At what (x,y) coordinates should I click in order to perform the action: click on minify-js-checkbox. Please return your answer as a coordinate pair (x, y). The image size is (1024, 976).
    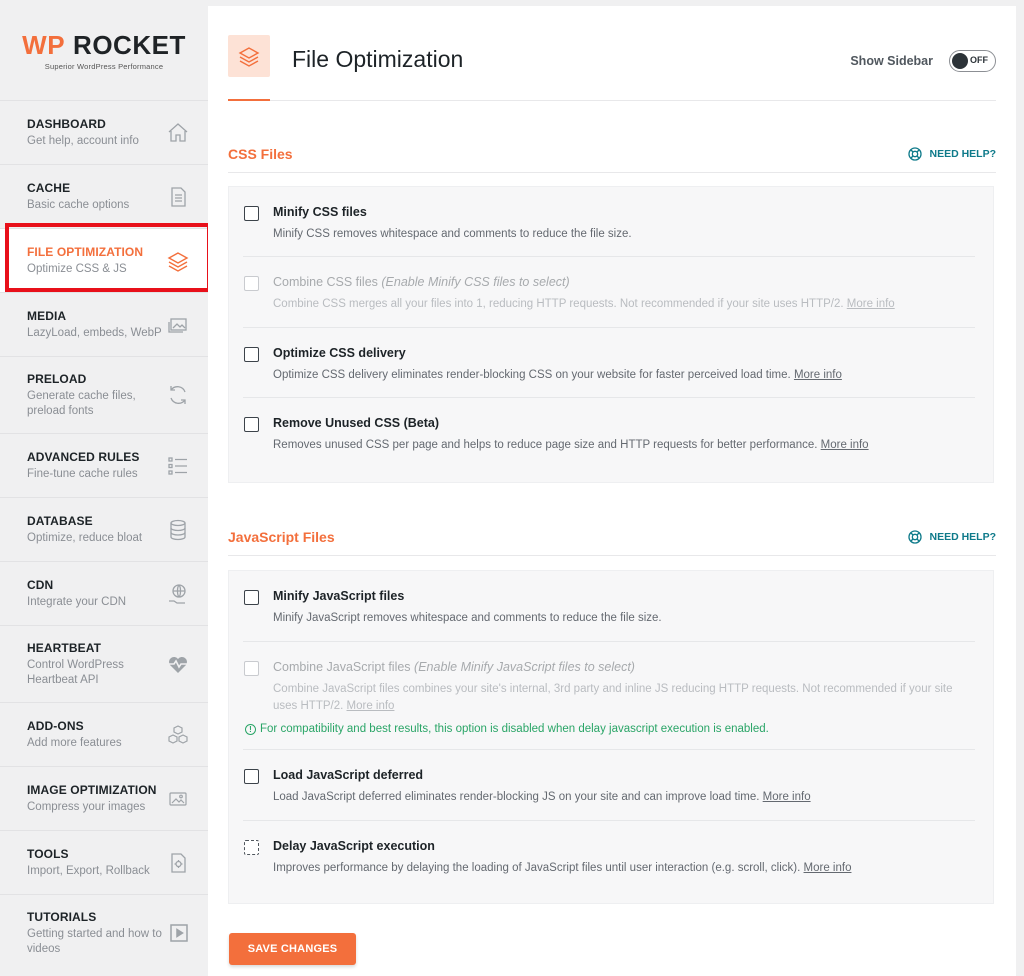
    Looking at the image, I should click on (251, 597).